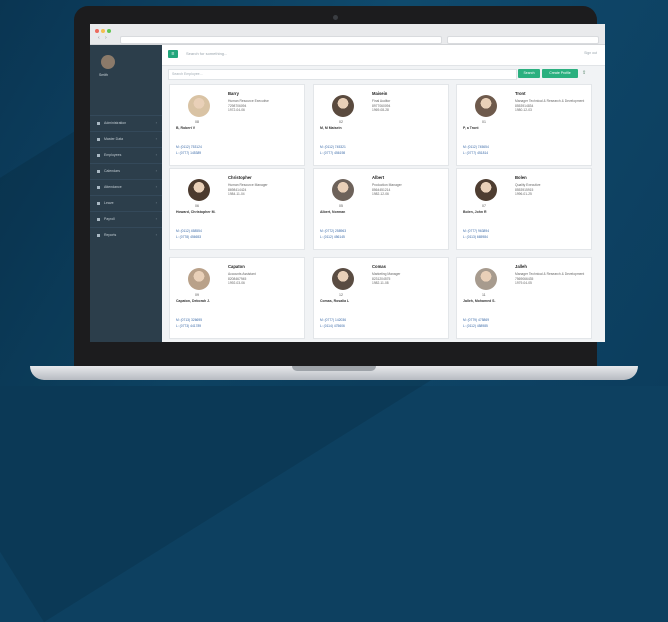 The height and width of the screenshot is (622, 668). I want to click on employee-code: 09, so click(197, 295).